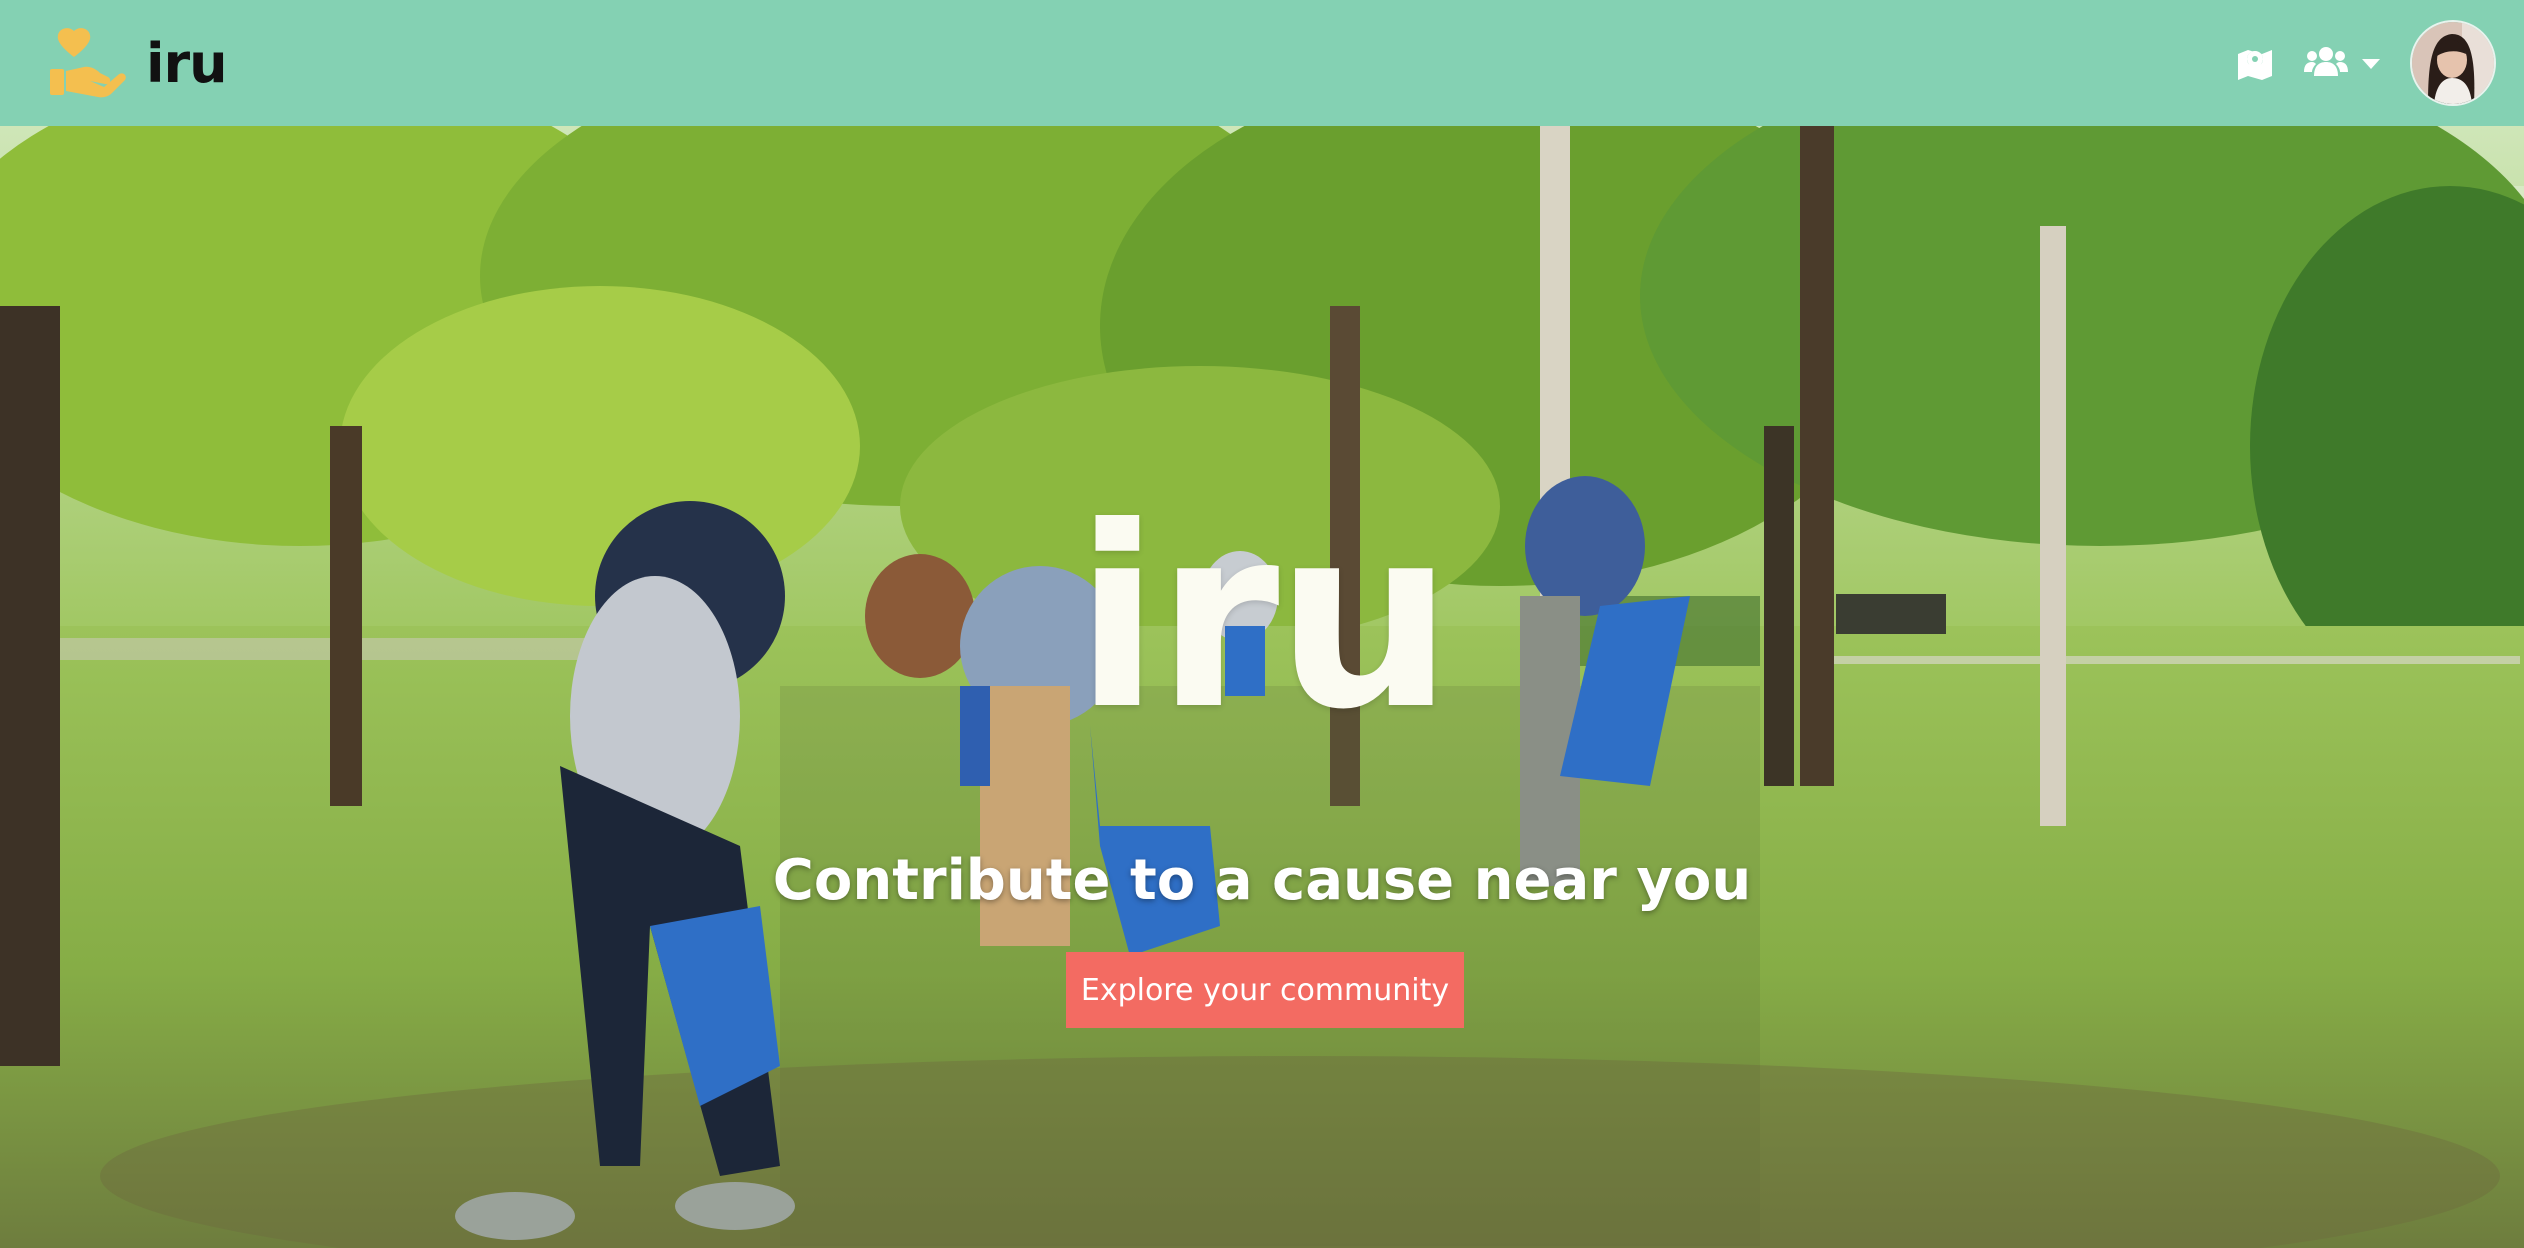 The image size is (2524, 1248). Describe the element at coordinates (2371, 63) in the screenshot. I see `caret-down-icon` at that location.